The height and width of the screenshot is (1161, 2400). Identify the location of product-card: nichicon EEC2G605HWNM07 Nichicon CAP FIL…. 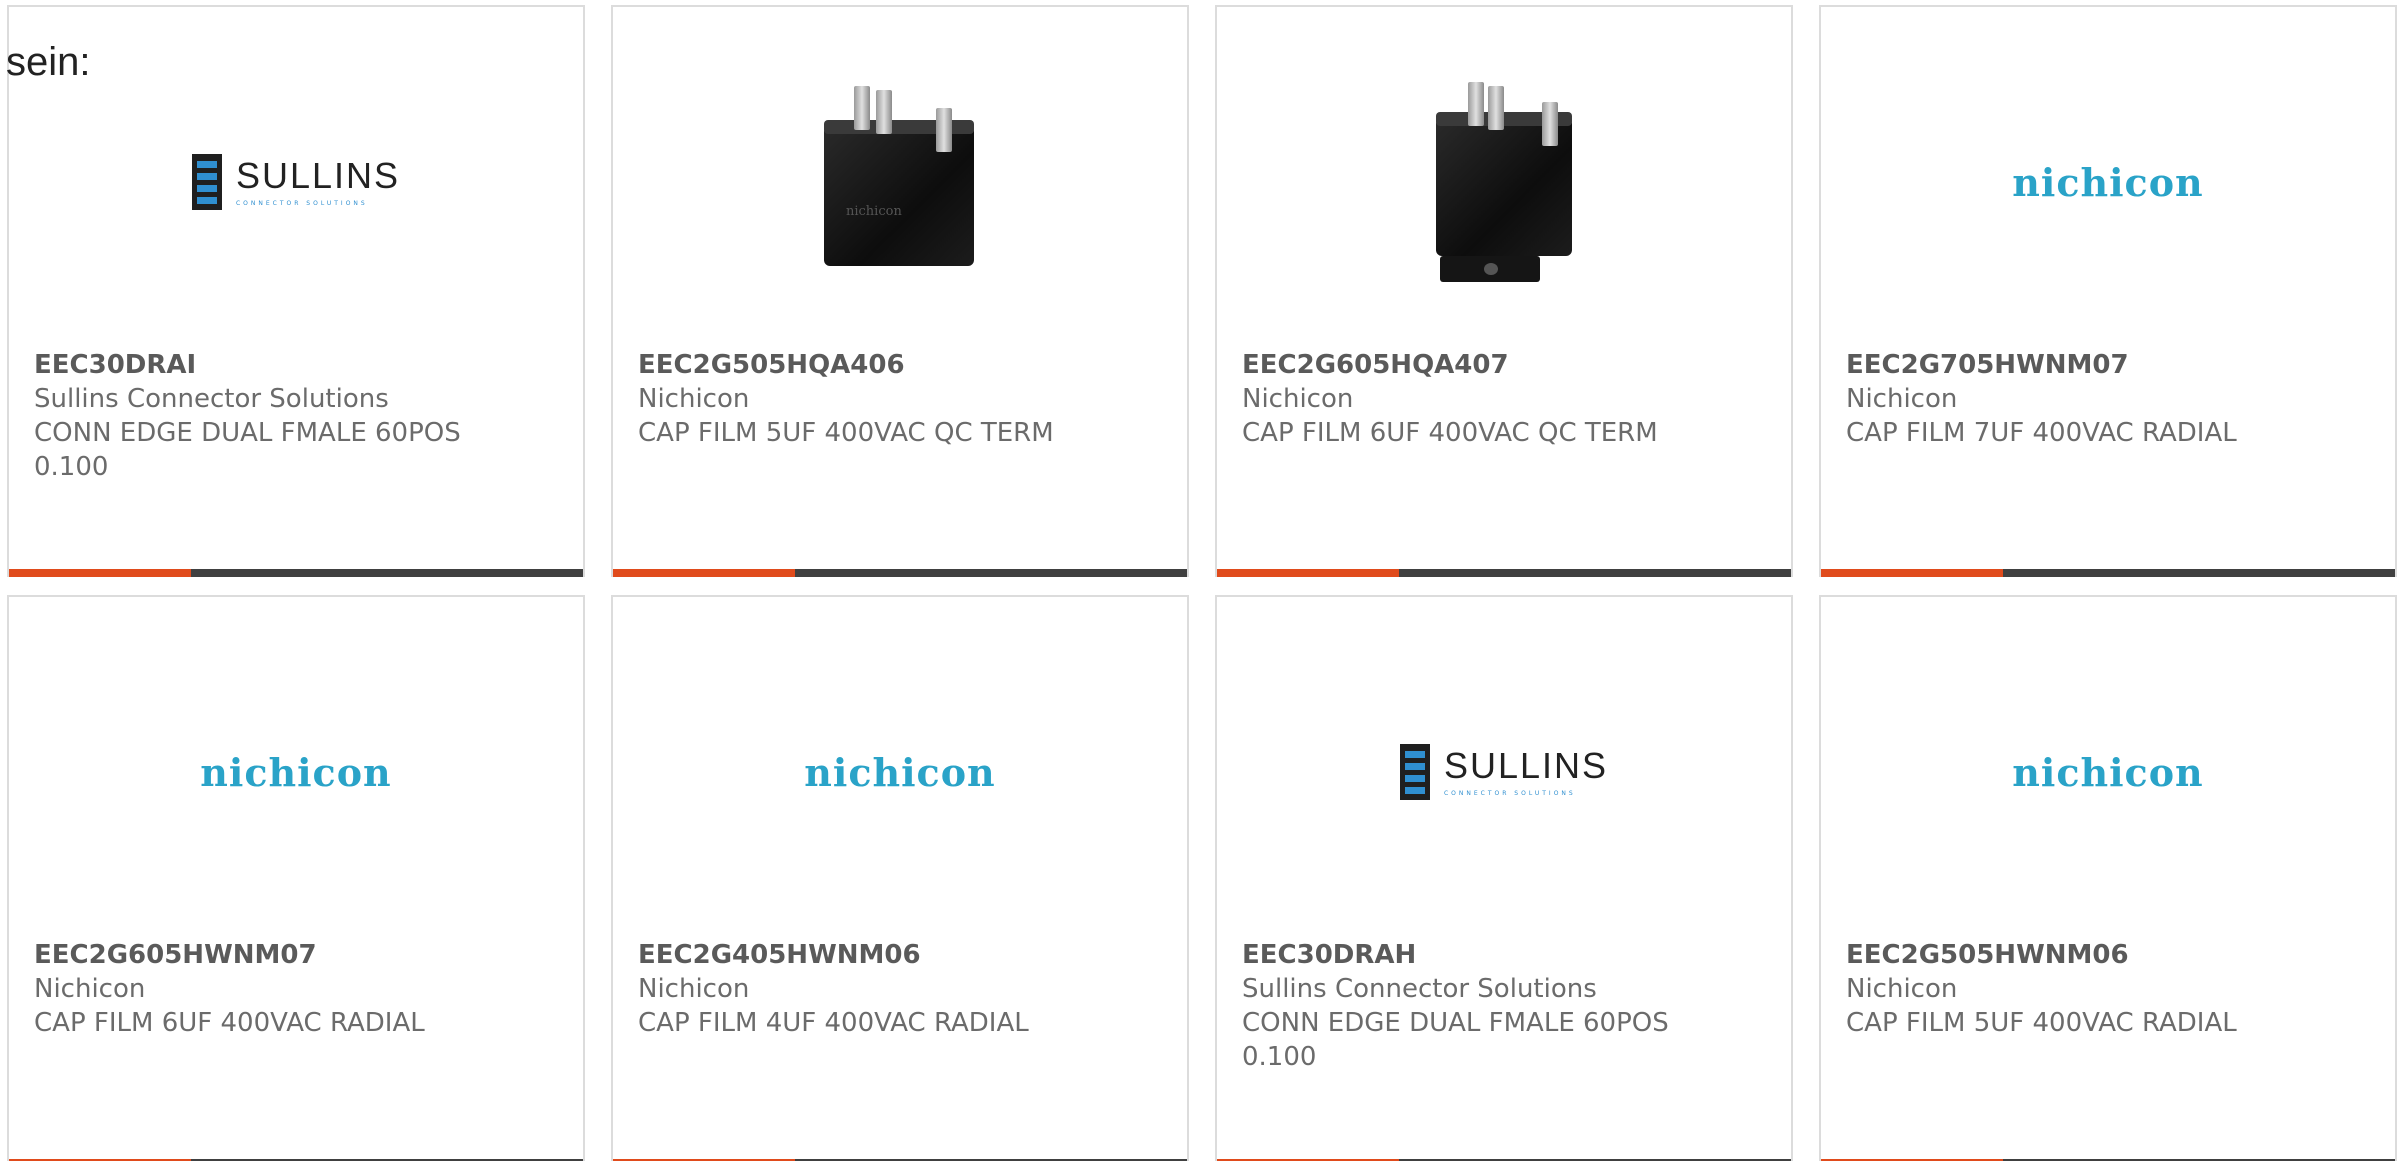
(296, 878).